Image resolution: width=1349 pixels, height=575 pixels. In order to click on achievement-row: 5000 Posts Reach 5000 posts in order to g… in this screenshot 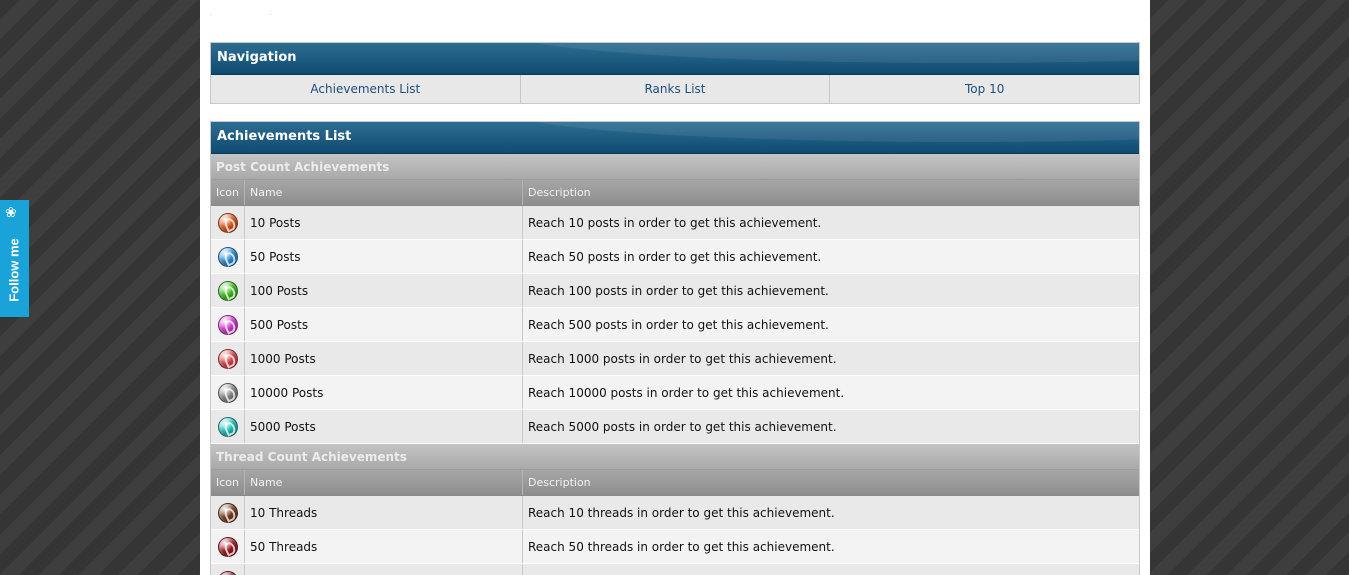, I will do `click(675, 427)`.